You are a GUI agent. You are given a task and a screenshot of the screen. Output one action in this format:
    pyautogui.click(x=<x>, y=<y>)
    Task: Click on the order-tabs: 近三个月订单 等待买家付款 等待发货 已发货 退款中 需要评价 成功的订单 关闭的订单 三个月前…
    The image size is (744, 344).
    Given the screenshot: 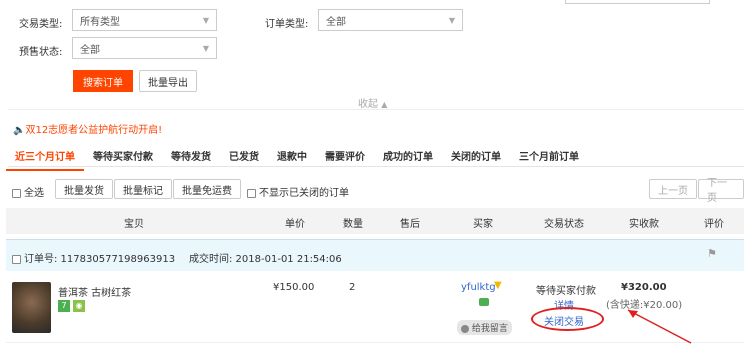 What is the action you would take?
    pyautogui.click(x=297, y=159)
    